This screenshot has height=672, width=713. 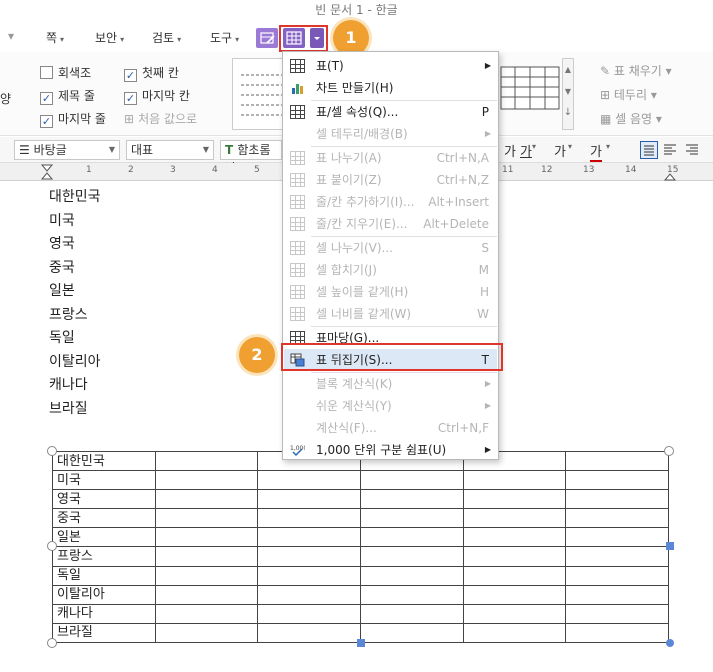 I want to click on table-fill-button: ✎ 표 채우기 ▾, so click(x=636, y=70).